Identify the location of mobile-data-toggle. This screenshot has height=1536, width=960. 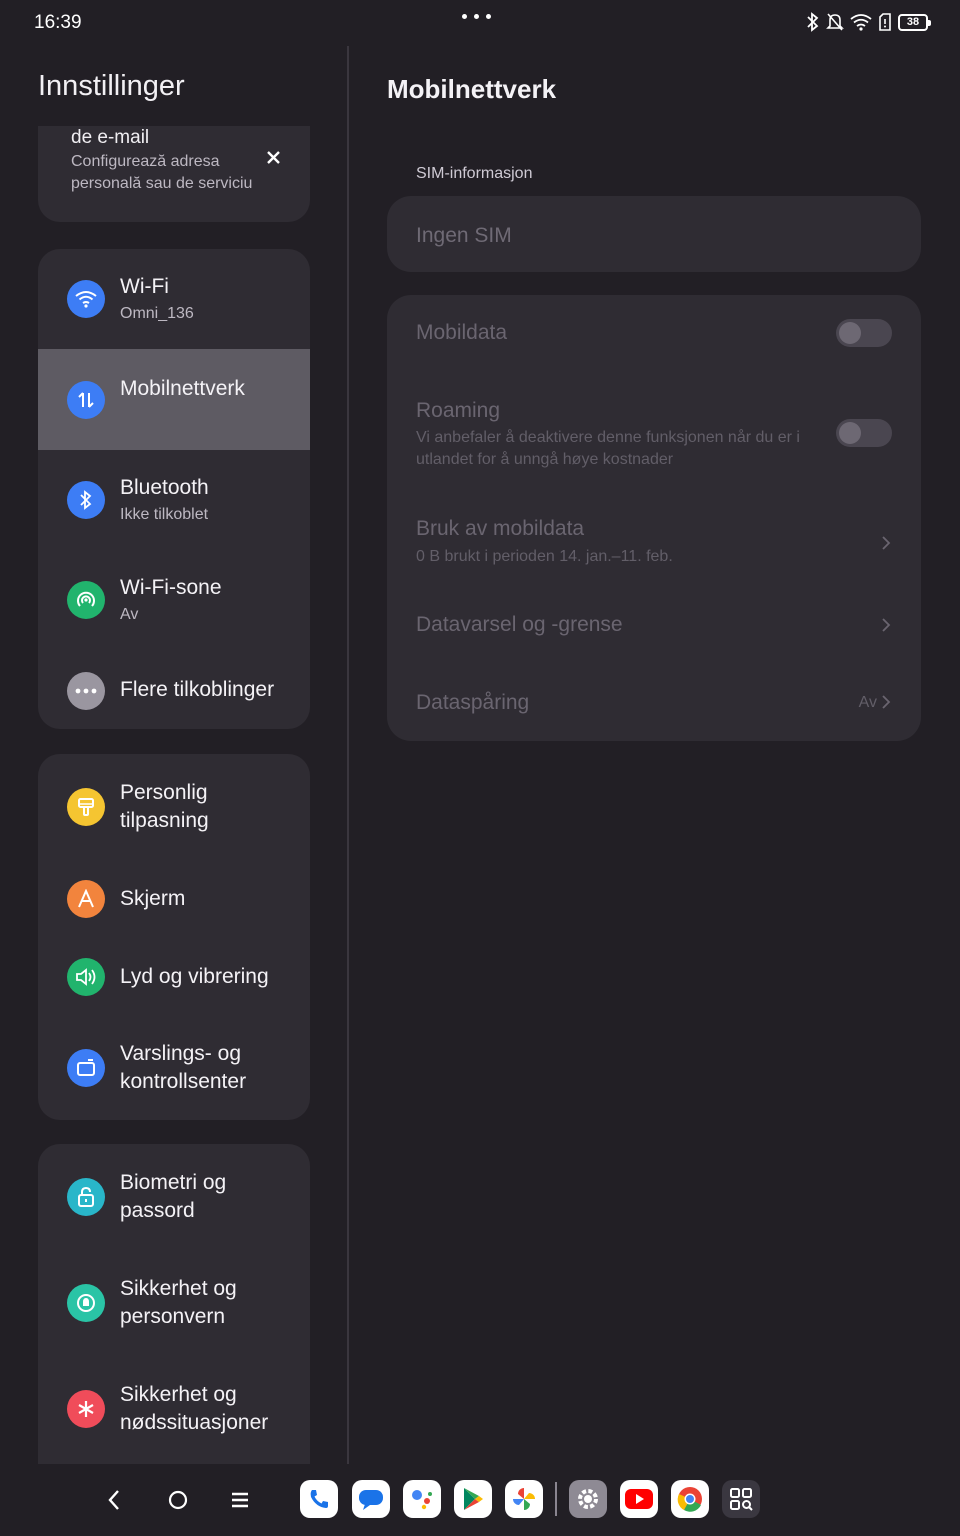
(864, 333).